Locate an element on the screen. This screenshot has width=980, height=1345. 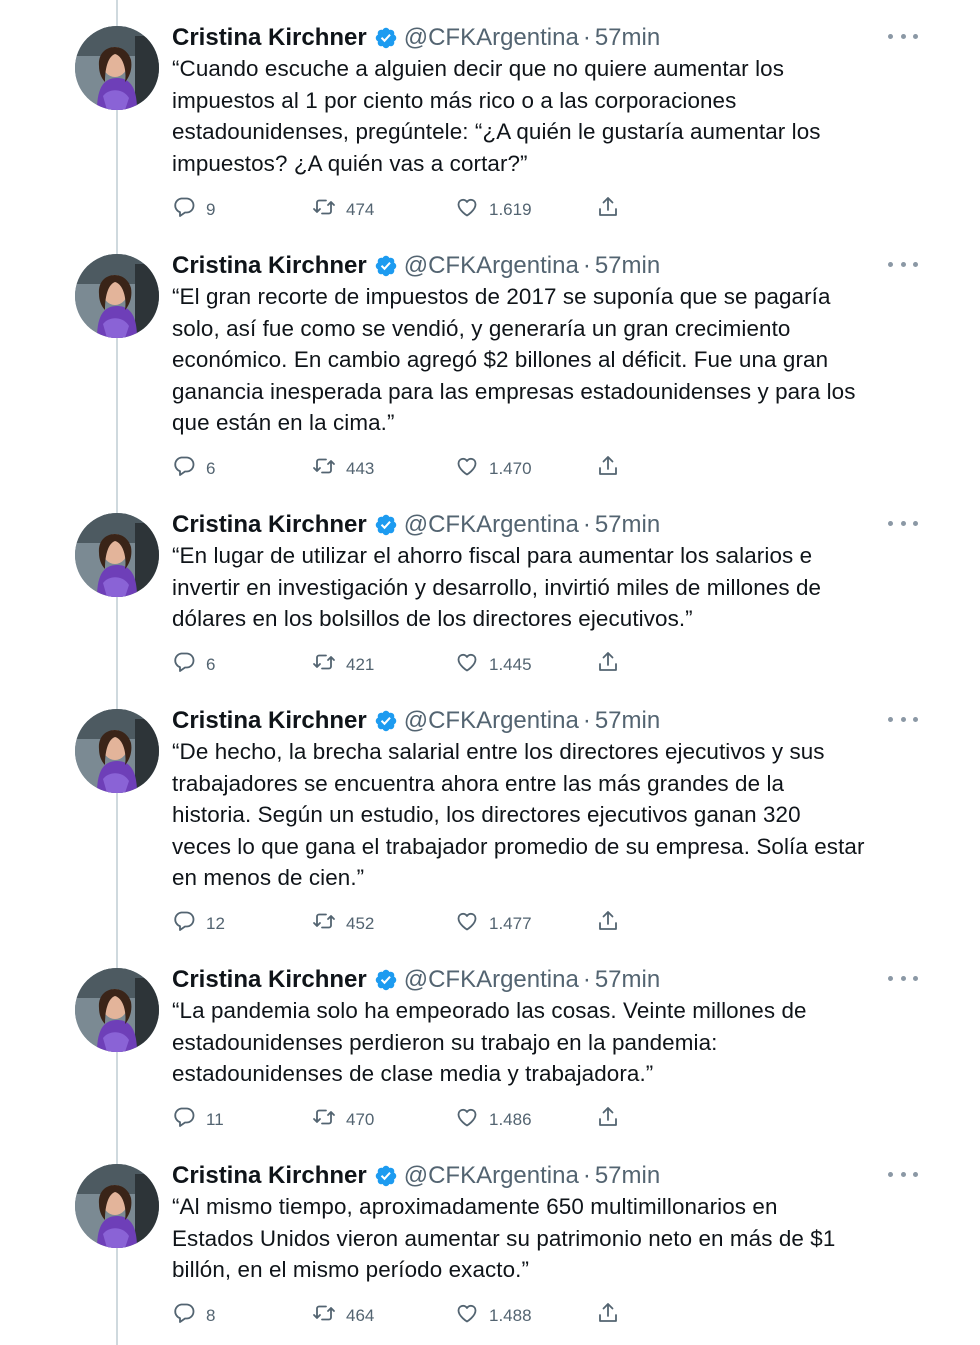
tweet-actions: 6 443 1.470 is located at coordinates (544, 466).